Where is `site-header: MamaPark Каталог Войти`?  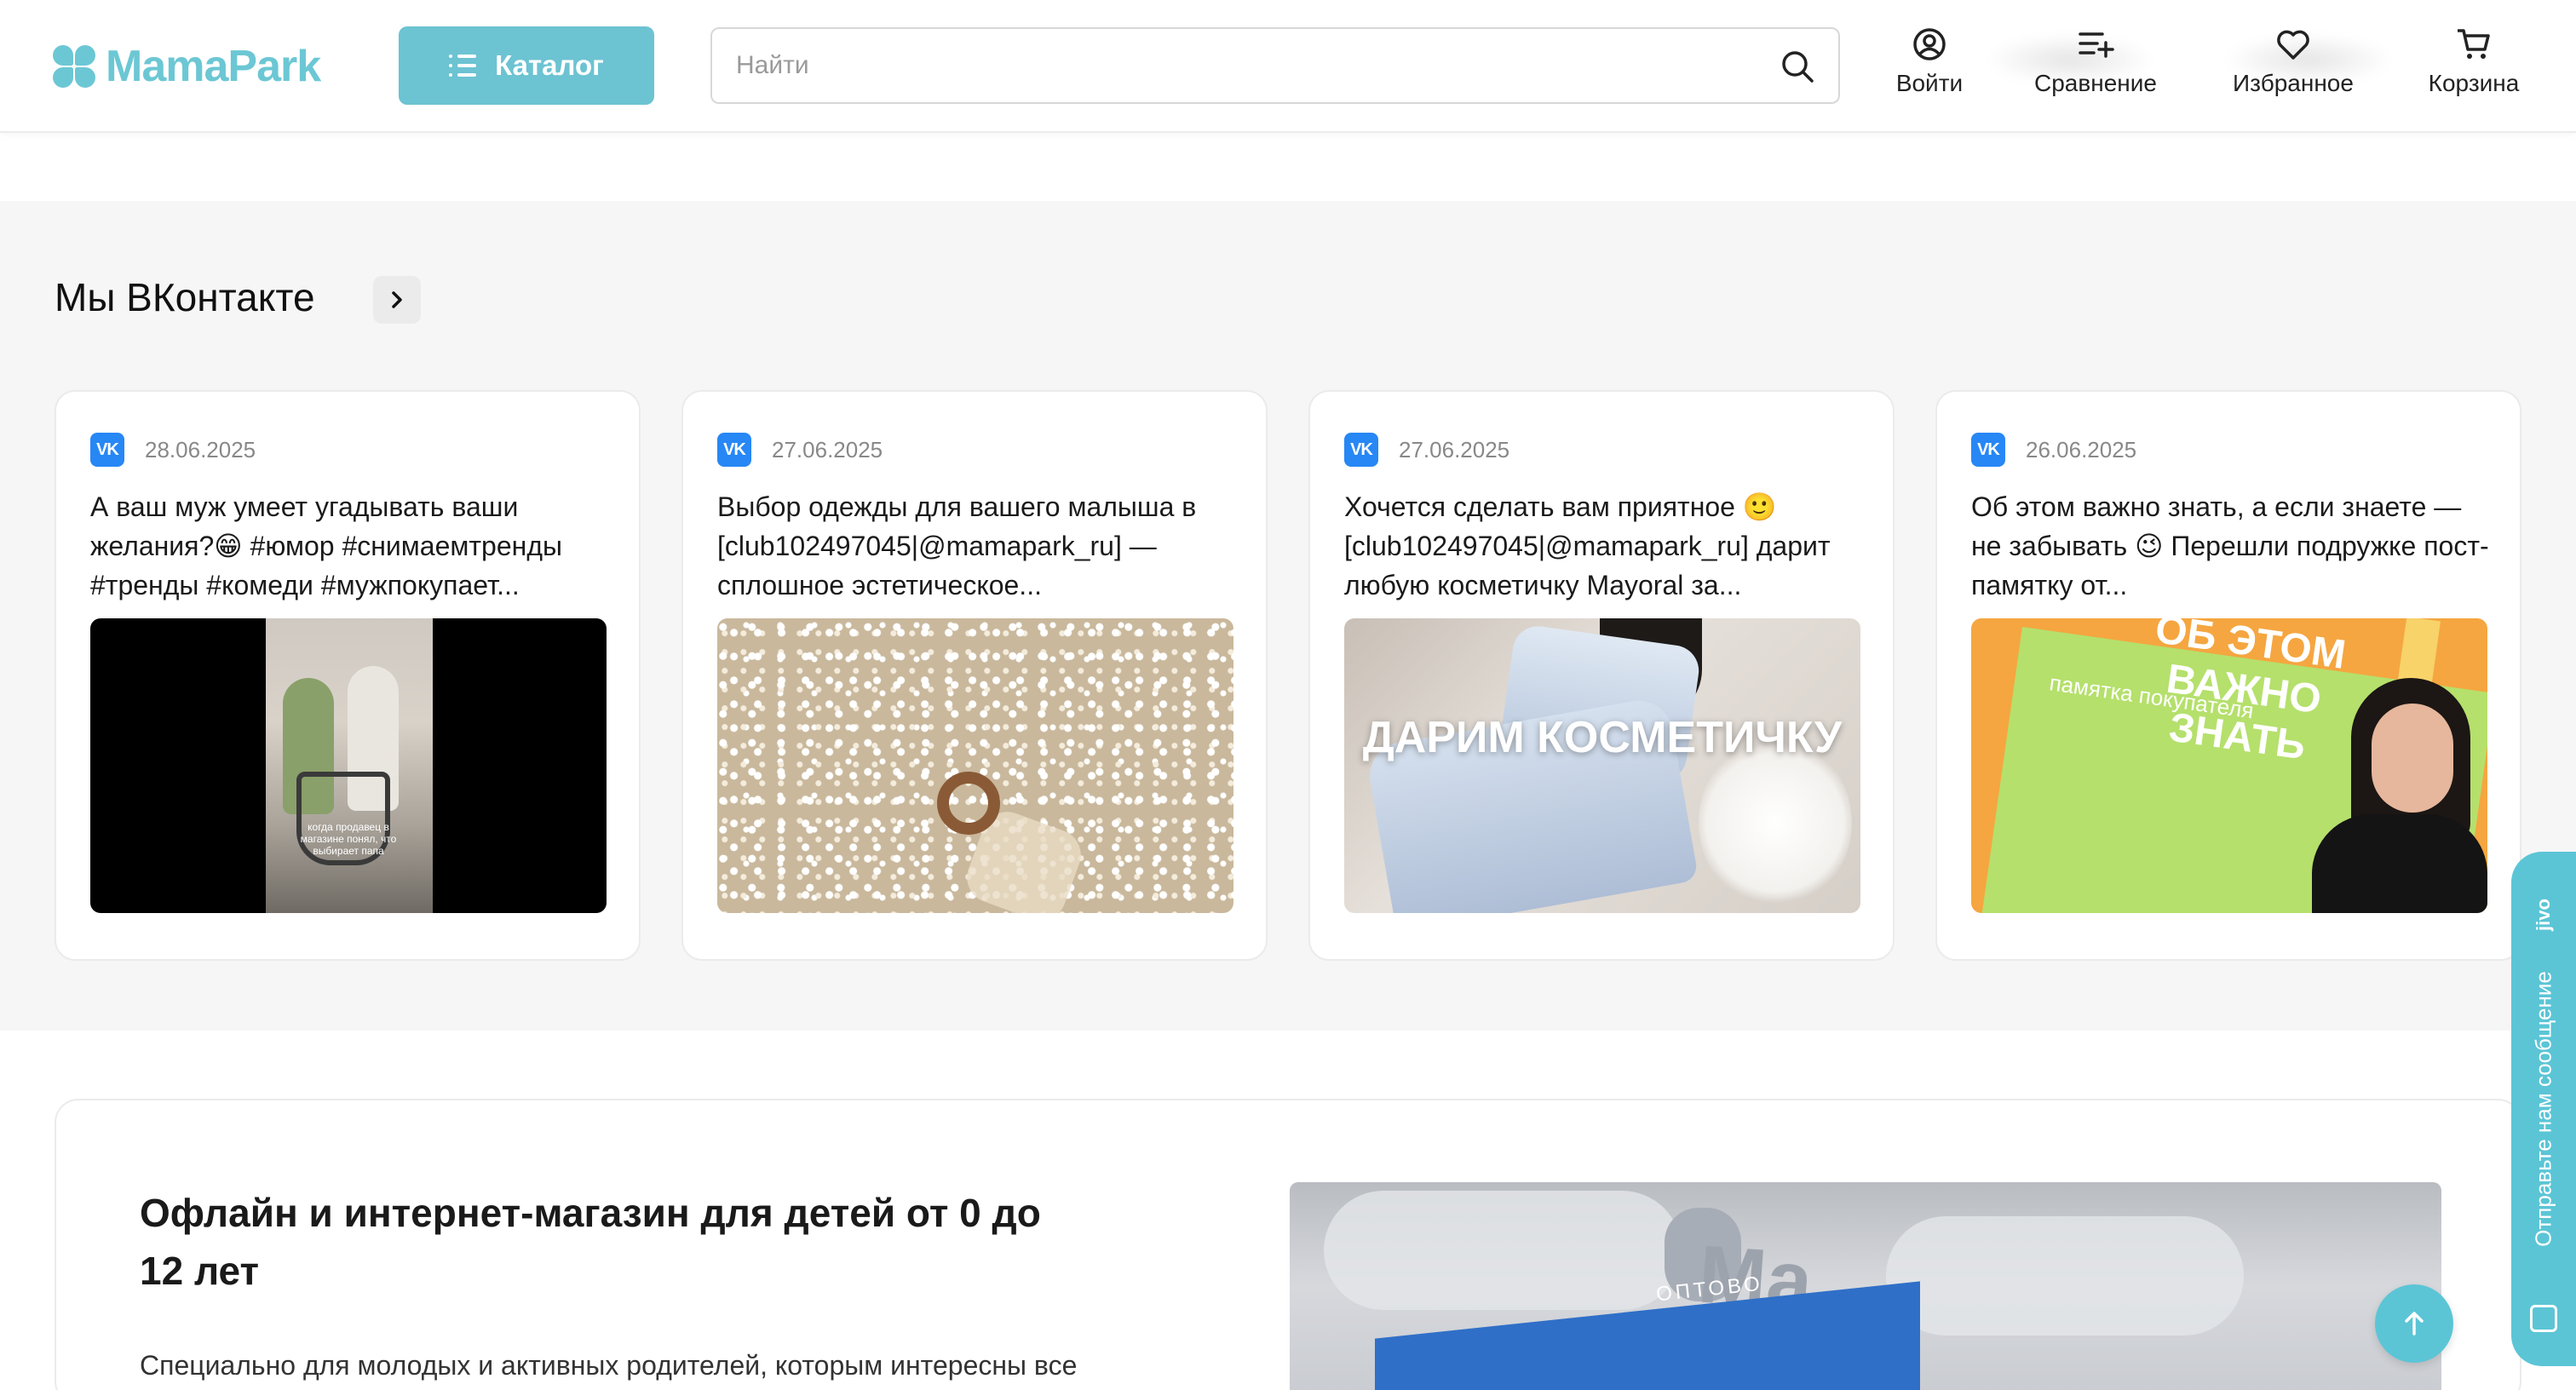 site-header: MamaPark Каталог Войти is located at coordinates (1288, 66).